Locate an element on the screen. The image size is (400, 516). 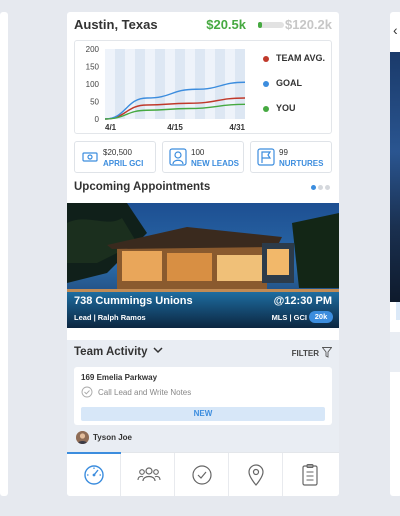
y-tick-label: 100 is located at coordinates (93, 84).